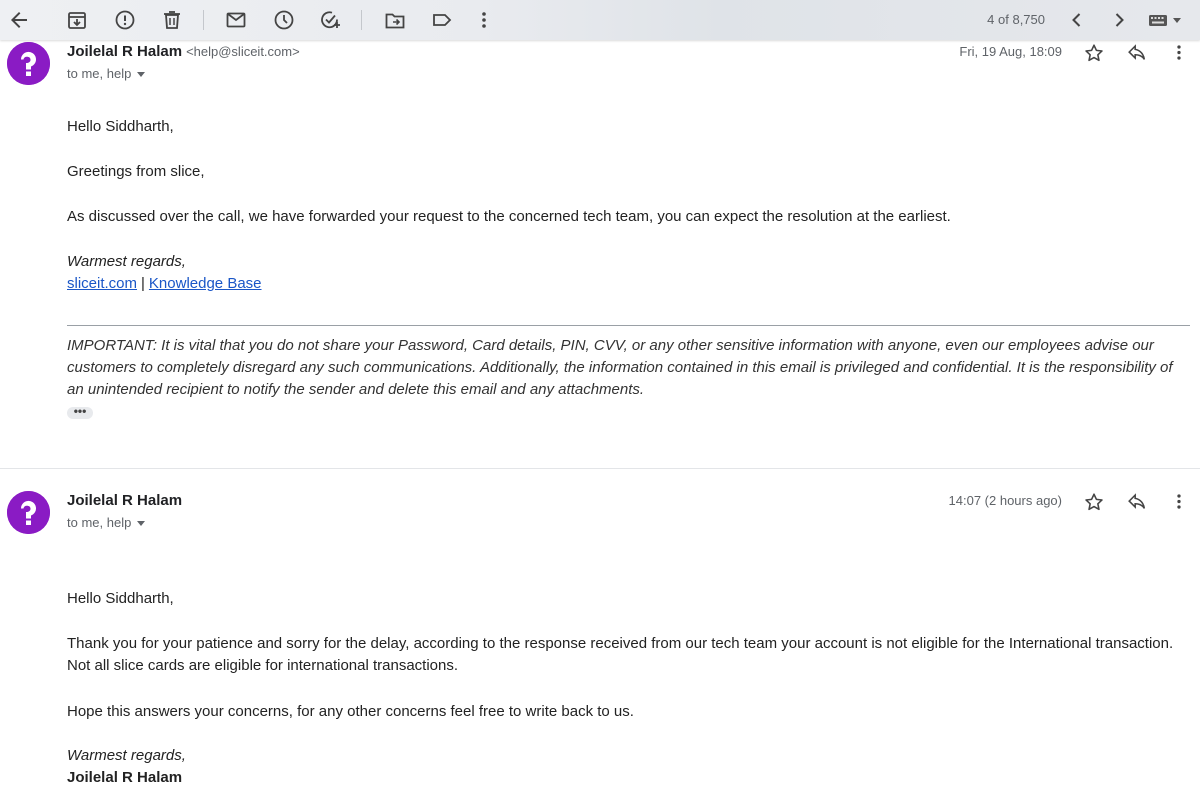 The image size is (1200, 793). I want to click on show-trimmed-content-button: •••, so click(80, 412).